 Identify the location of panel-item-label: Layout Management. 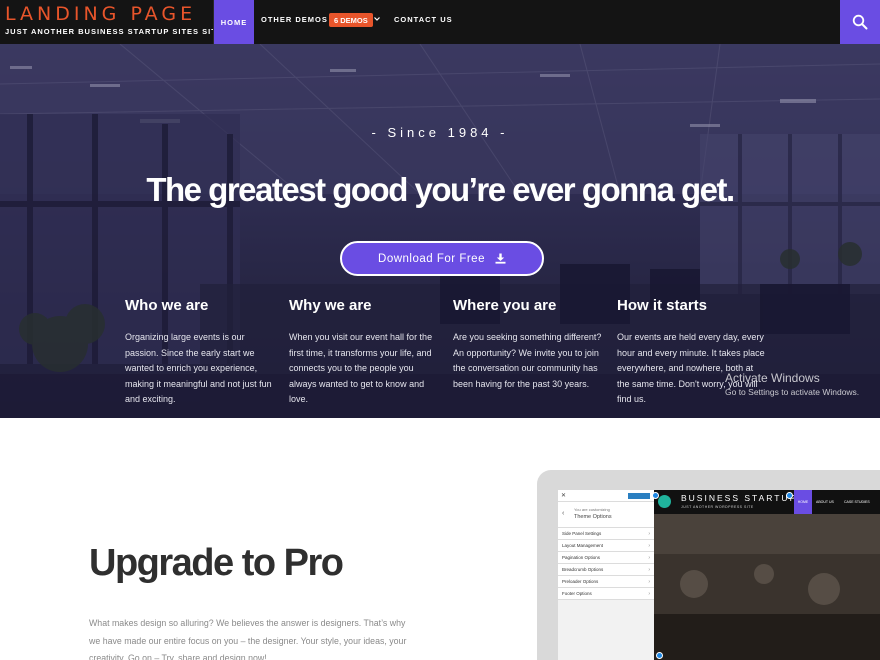
(583, 545).